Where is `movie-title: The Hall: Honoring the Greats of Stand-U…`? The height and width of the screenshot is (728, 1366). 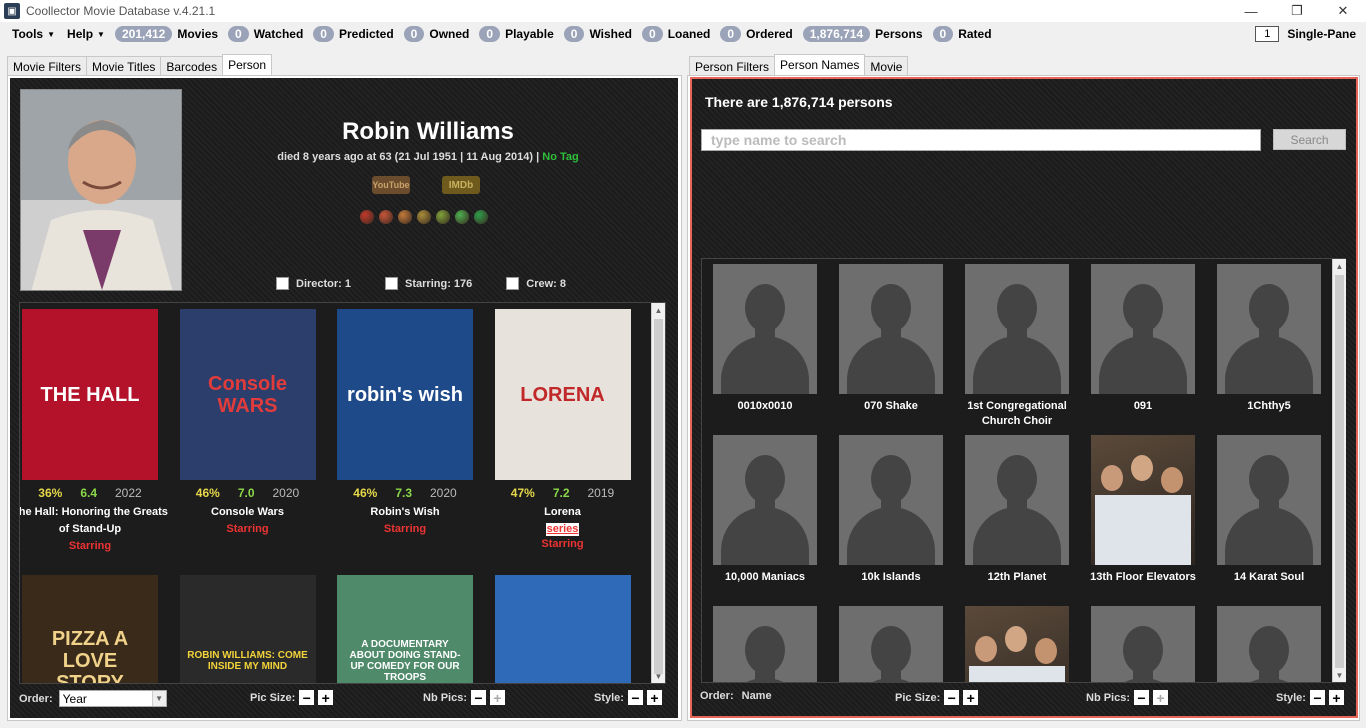 movie-title: The Hall: Honoring the Greats of Stand-U… is located at coordinates (94, 521).